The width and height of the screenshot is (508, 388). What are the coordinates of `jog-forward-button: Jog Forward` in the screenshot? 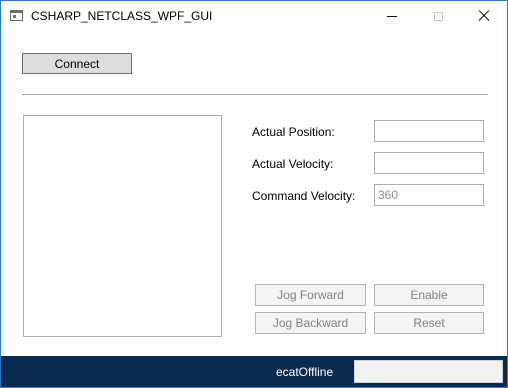 It's located at (310, 295).